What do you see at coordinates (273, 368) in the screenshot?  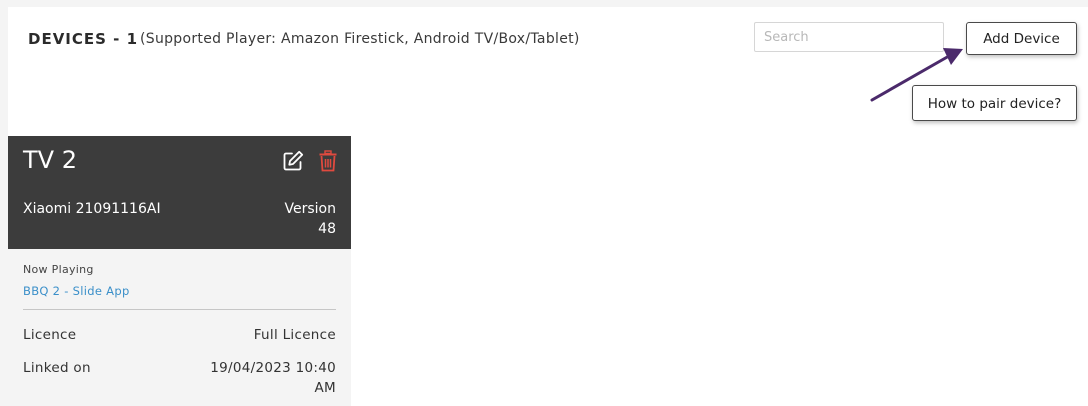 I see `linked-on-date: 19/04/2023 10:40` at bounding box center [273, 368].